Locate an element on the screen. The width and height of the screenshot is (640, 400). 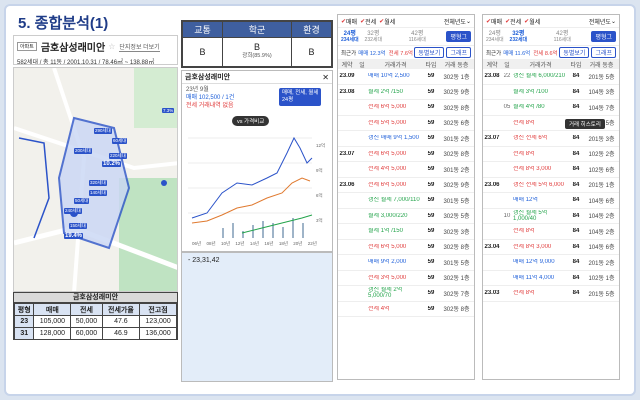
table-row: 10 갱신 월세 5억 1,000/40 84 104동 2층 is located at coordinates (551, 216).